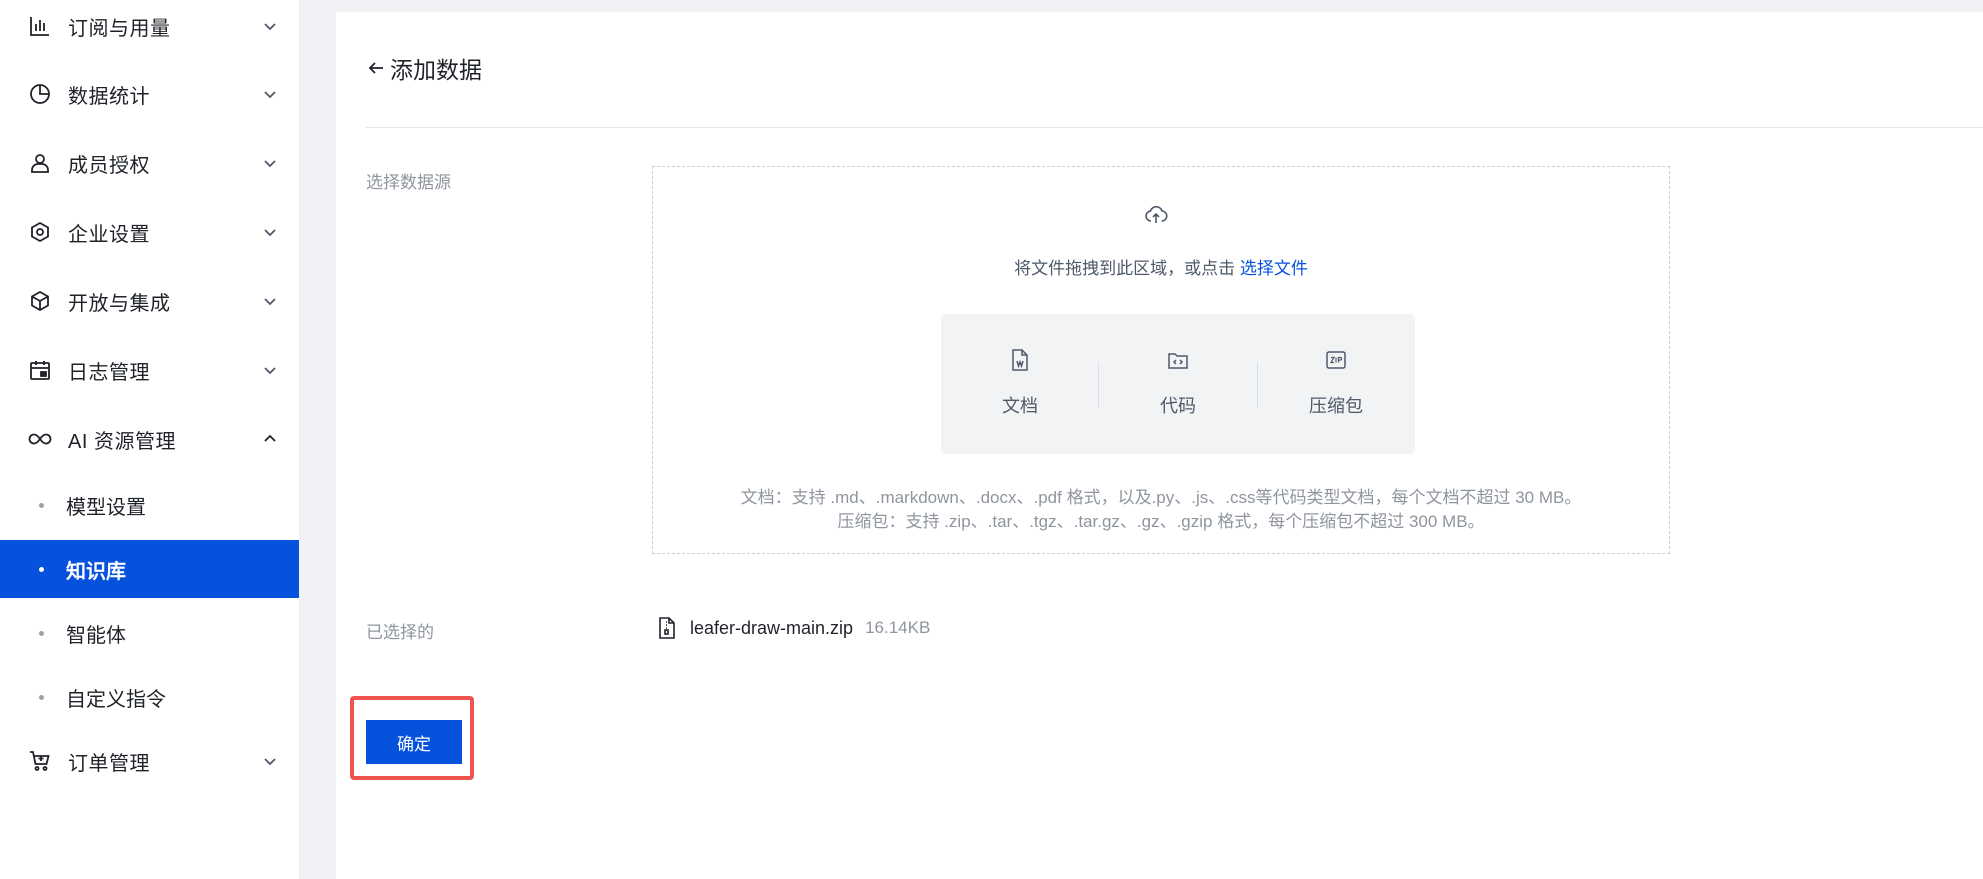 This screenshot has width=1983, height=879. Describe the element at coordinates (119, 28) in the screenshot. I see `nav-label: 订阅与用量` at that location.